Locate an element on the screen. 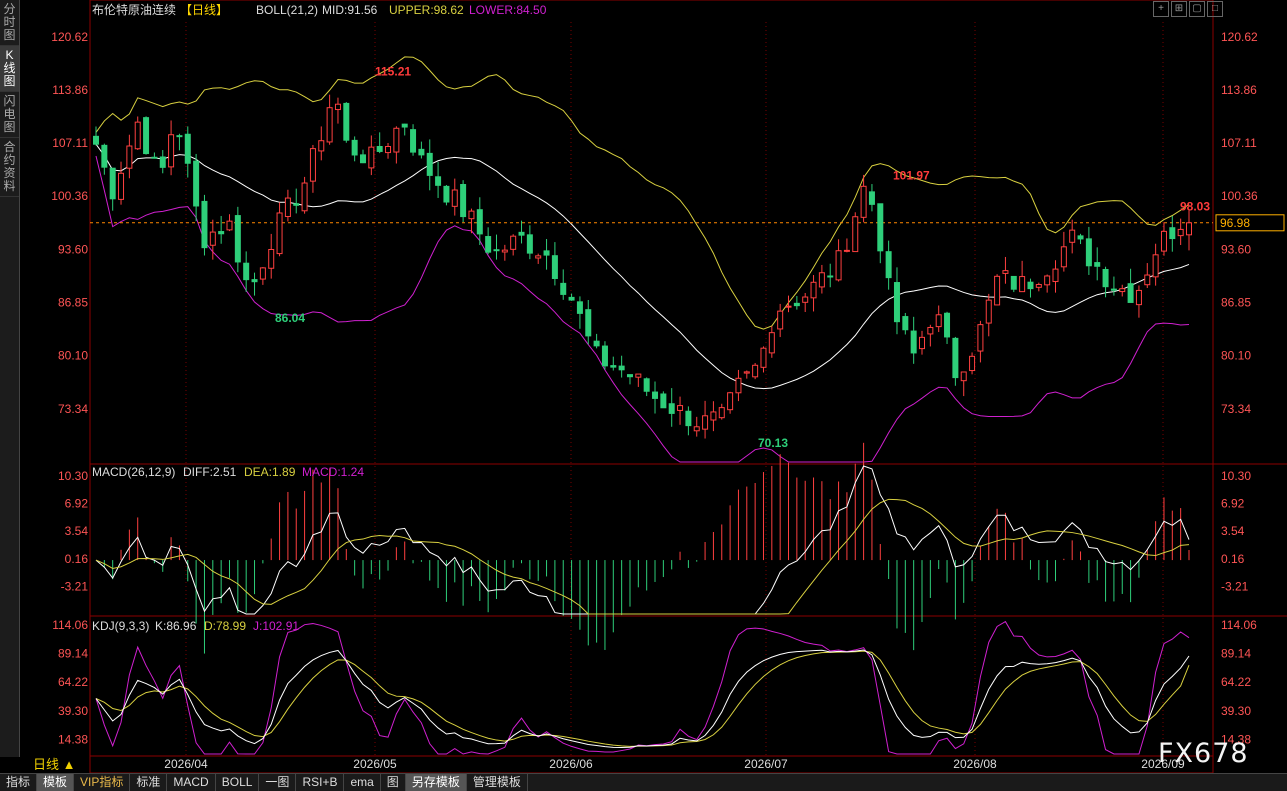  bottom-tab-7: RSI+B is located at coordinates (320, 782).